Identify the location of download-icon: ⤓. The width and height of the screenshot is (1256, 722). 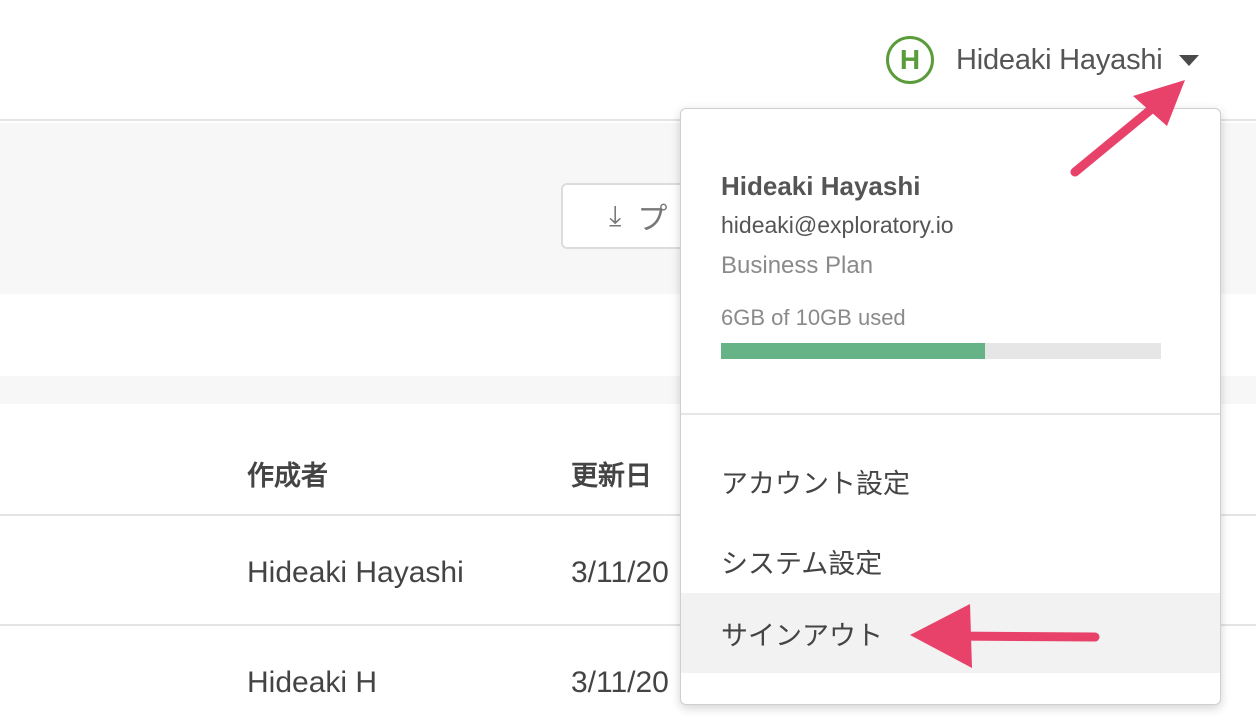
(615, 215).